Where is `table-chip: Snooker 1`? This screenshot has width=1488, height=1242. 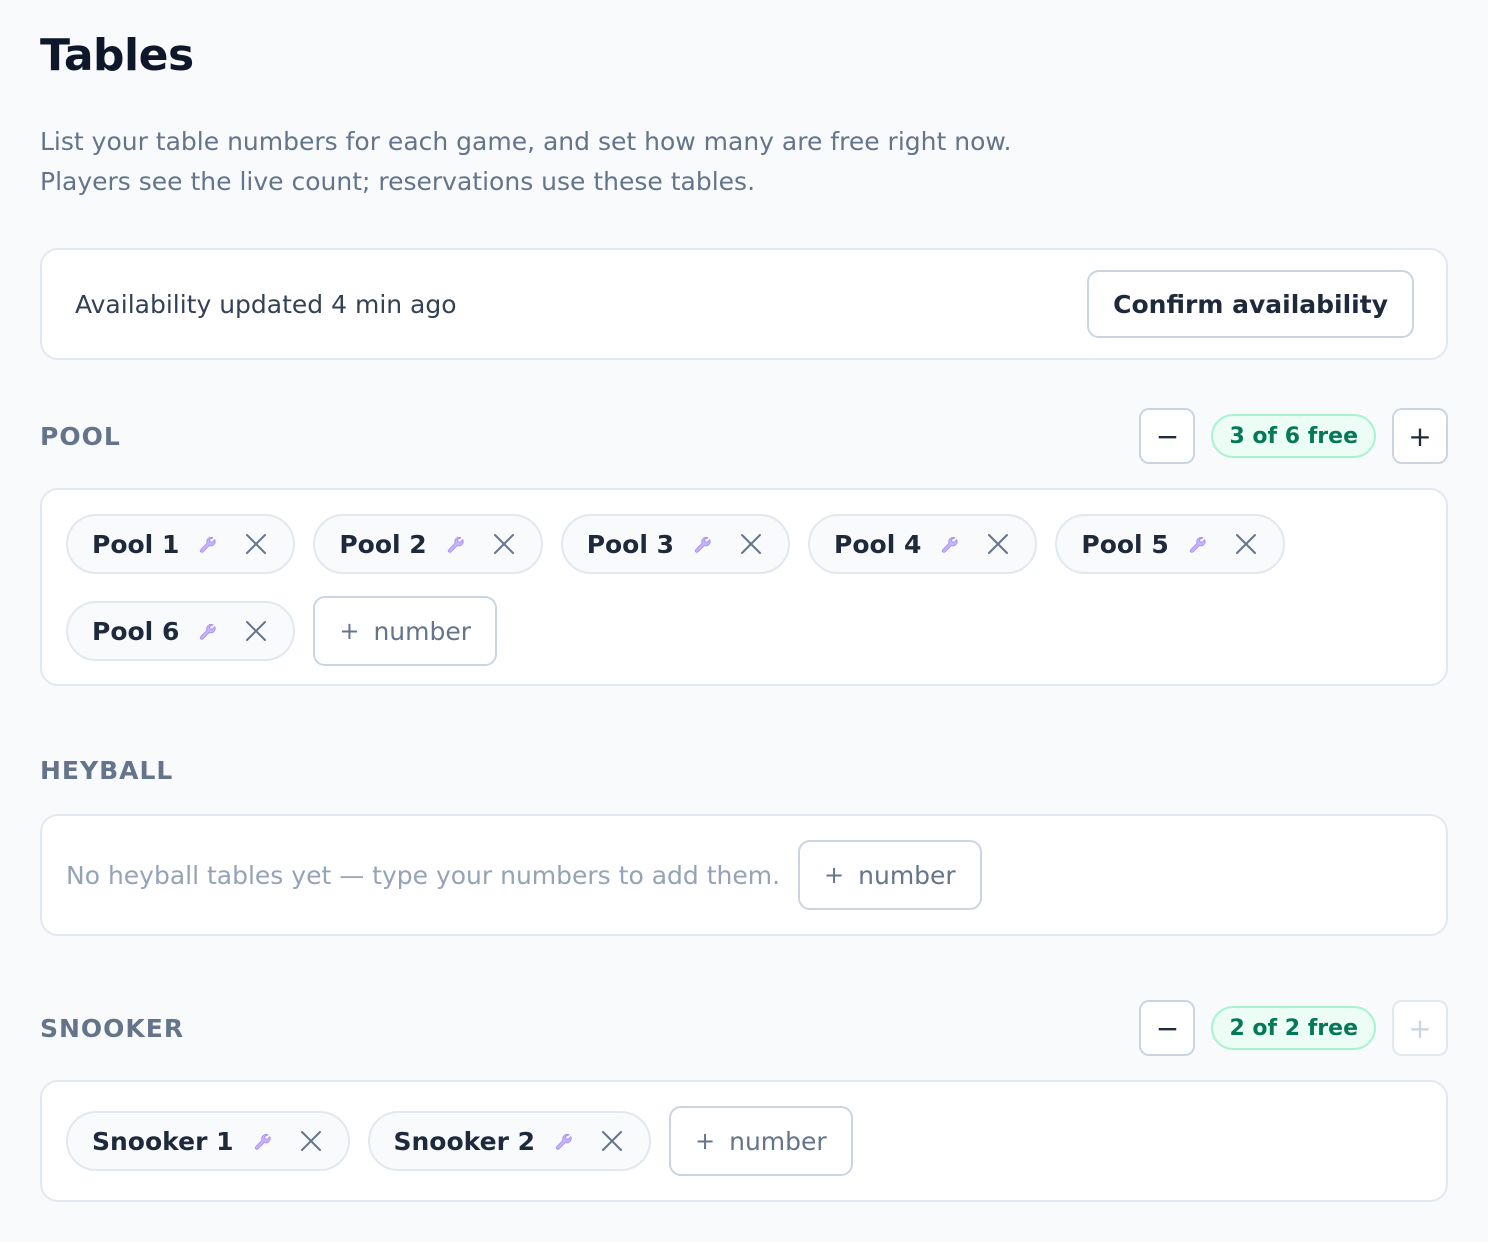 table-chip: Snooker 1 is located at coordinates (208, 1141).